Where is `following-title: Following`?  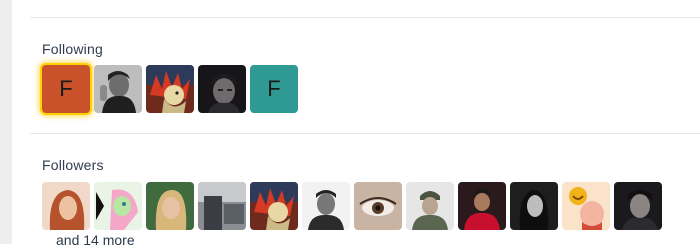
following-title: Following is located at coordinates (72, 49).